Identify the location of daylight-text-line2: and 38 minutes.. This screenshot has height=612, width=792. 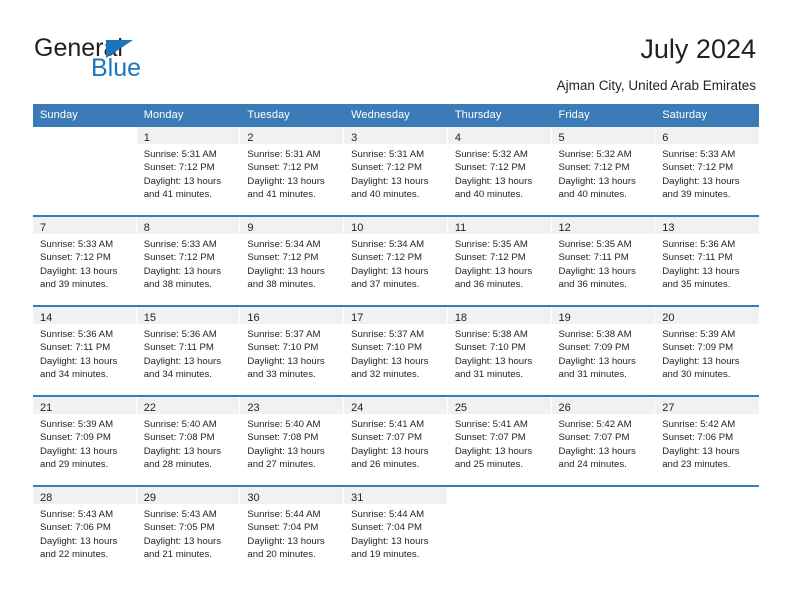
(177, 285).